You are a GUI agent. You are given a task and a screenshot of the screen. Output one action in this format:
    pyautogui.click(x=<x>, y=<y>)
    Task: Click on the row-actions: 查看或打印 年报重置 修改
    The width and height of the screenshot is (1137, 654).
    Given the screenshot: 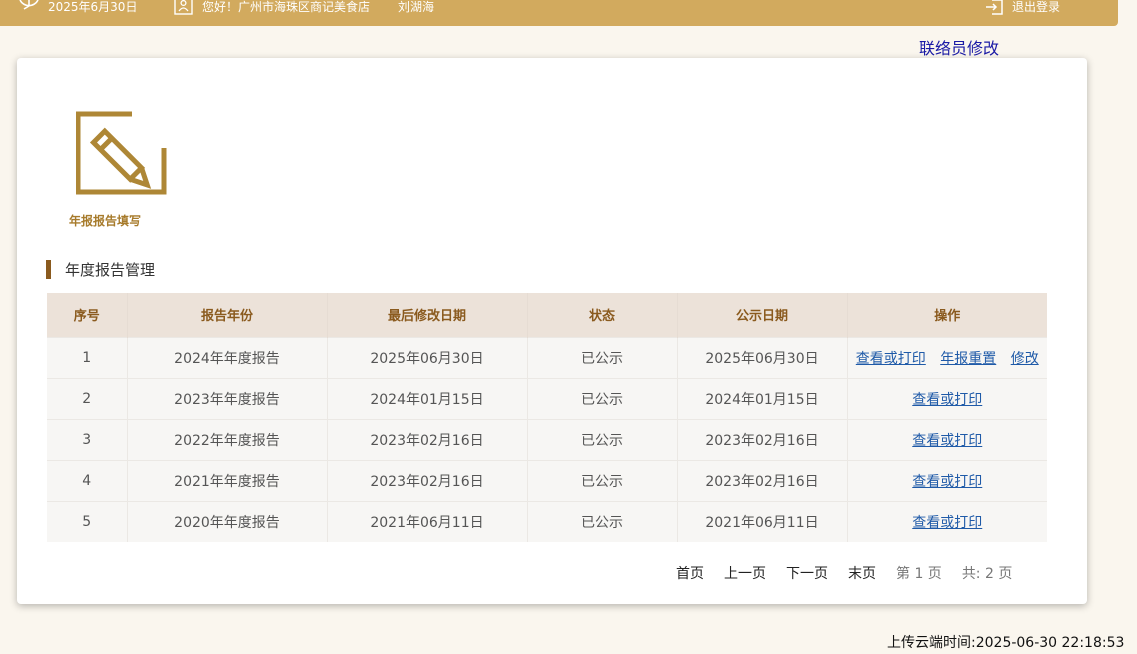 What is the action you would take?
    pyautogui.click(x=947, y=357)
    